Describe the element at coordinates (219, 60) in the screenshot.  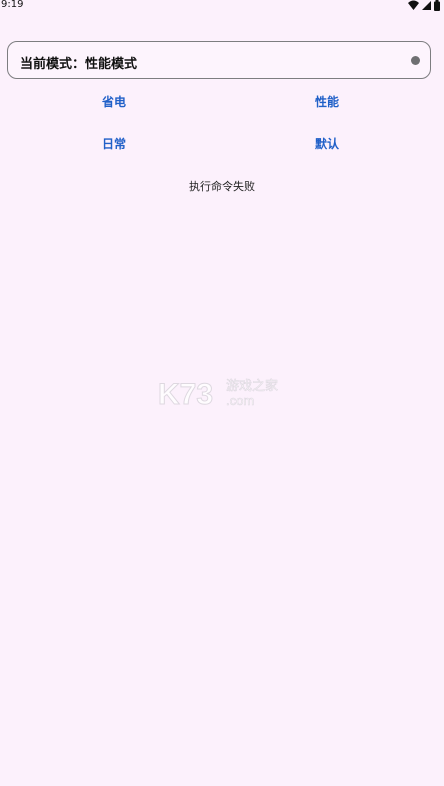
I see `current-mode-card: 当前模式：性能模式` at that location.